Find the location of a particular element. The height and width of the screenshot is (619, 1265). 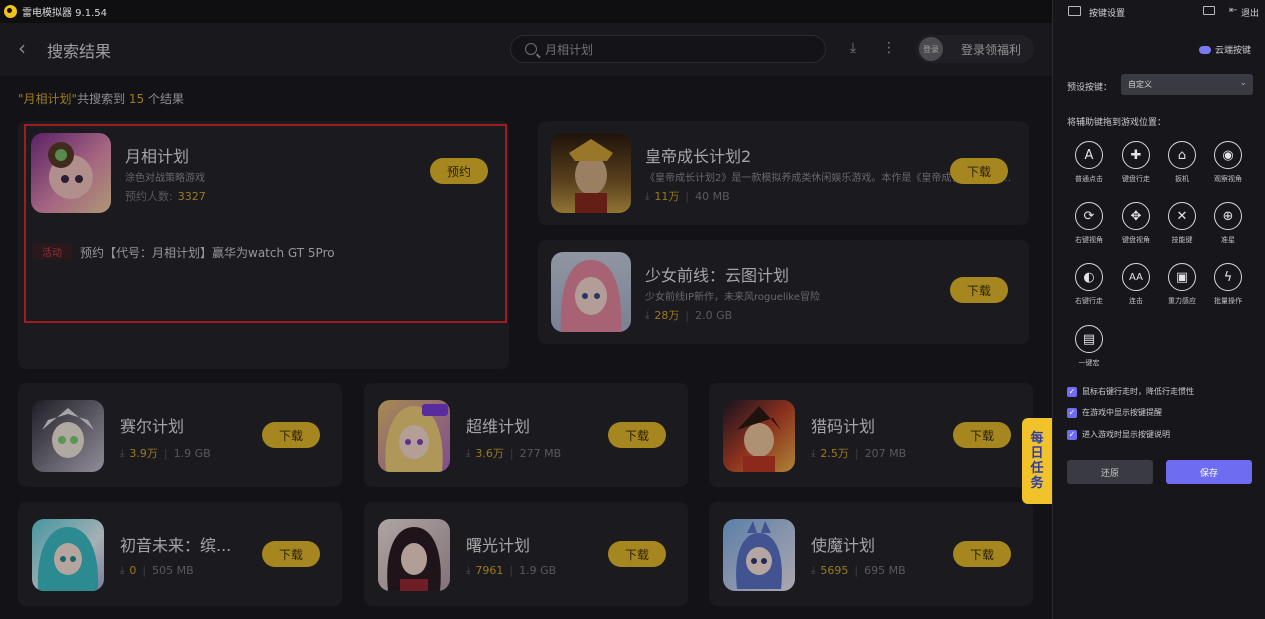

key-crosshair: ⊕ 准星 is located at coordinates (1228, 223).